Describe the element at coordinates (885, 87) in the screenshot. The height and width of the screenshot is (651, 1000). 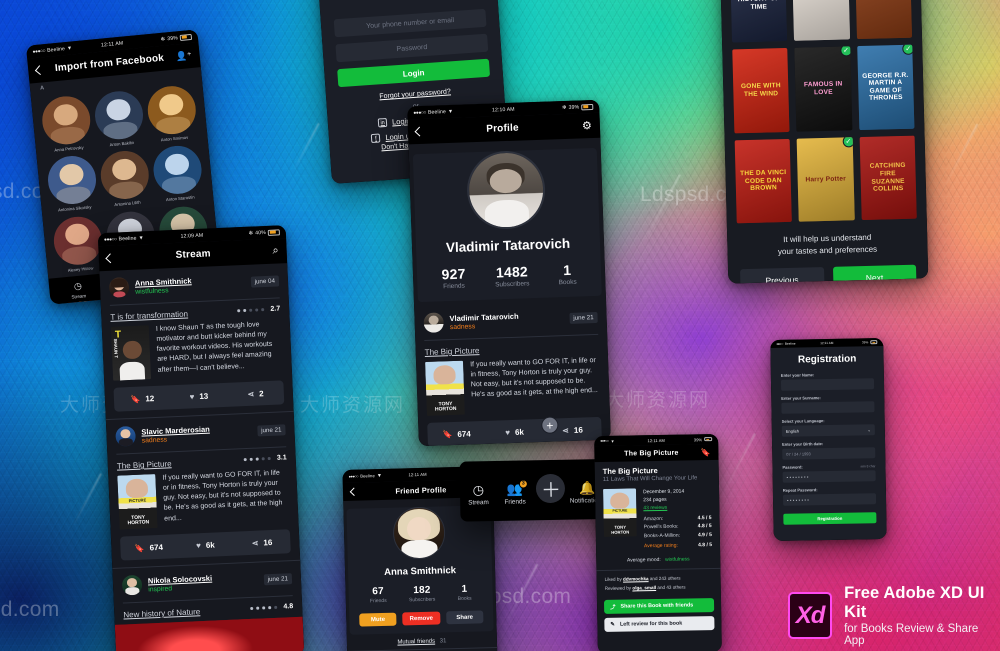
I see `book-card: GEORGE R.R. MARTIN A GAME OF THRONES ✓` at that location.